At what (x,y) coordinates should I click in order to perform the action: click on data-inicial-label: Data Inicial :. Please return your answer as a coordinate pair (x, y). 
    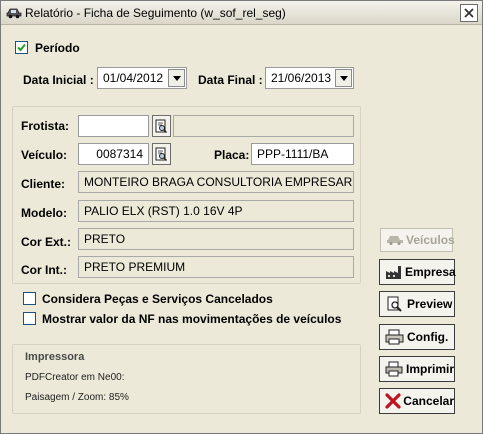
    Looking at the image, I should click on (58, 80).